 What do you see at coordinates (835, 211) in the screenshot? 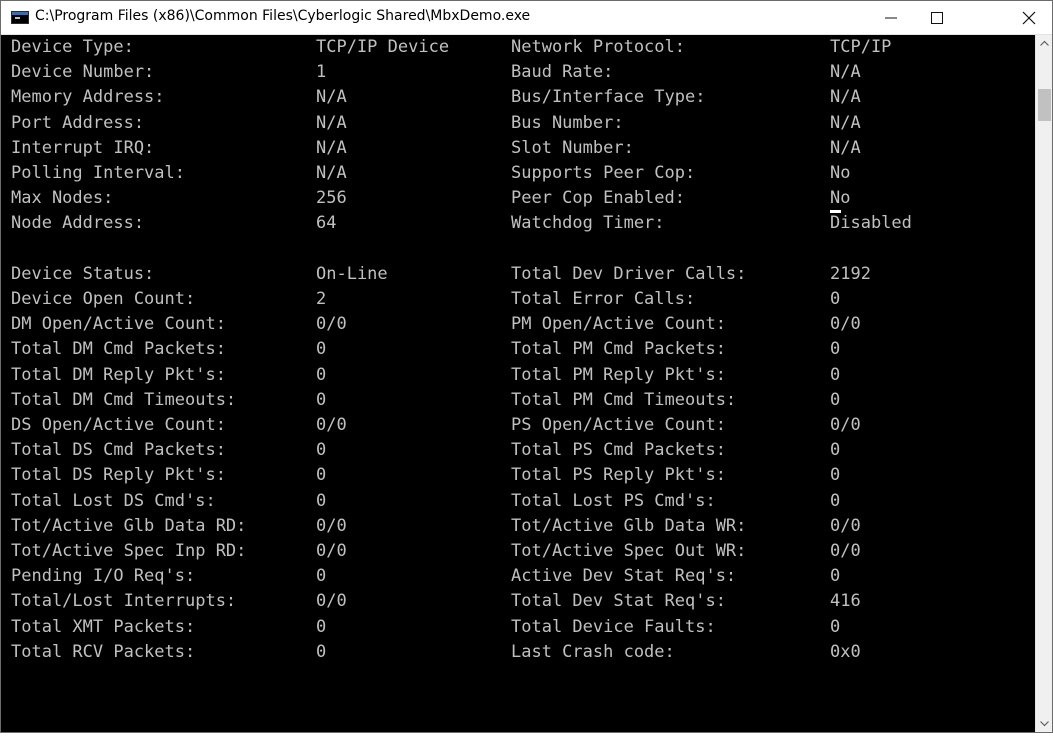
I see `text-cursor` at bounding box center [835, 211].